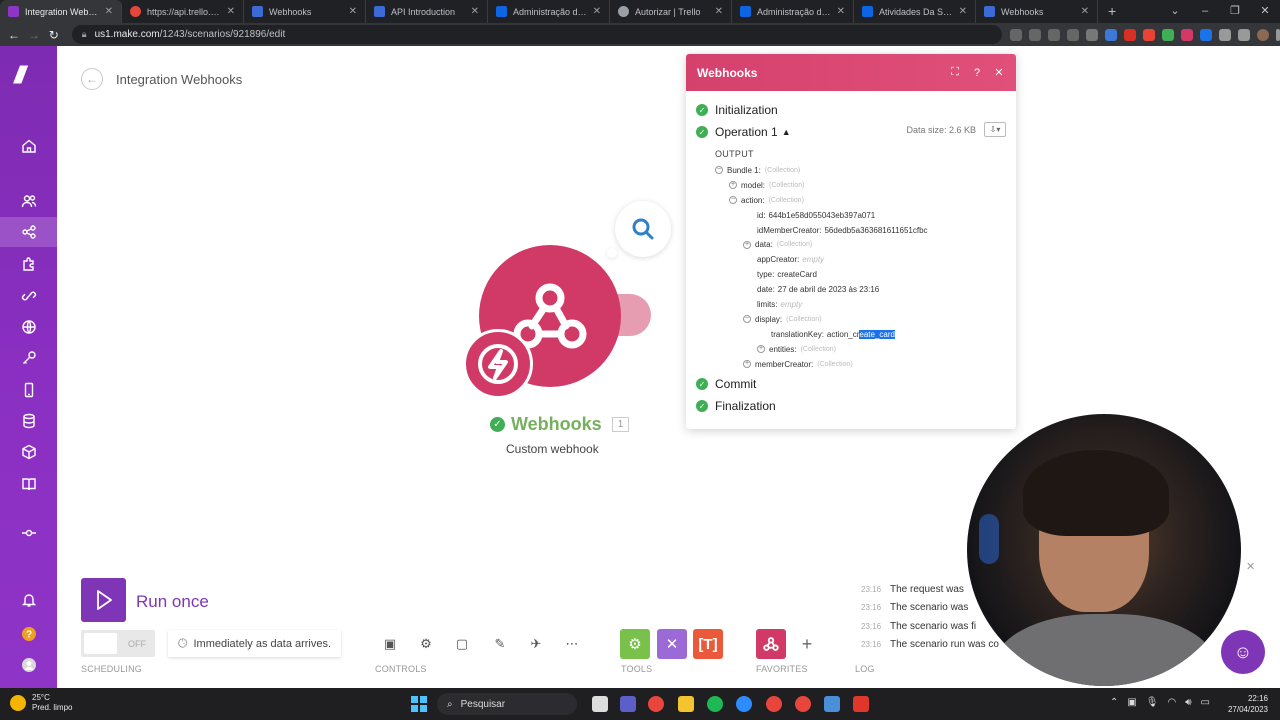  I want to click on search-bubble, so click(643, 229).